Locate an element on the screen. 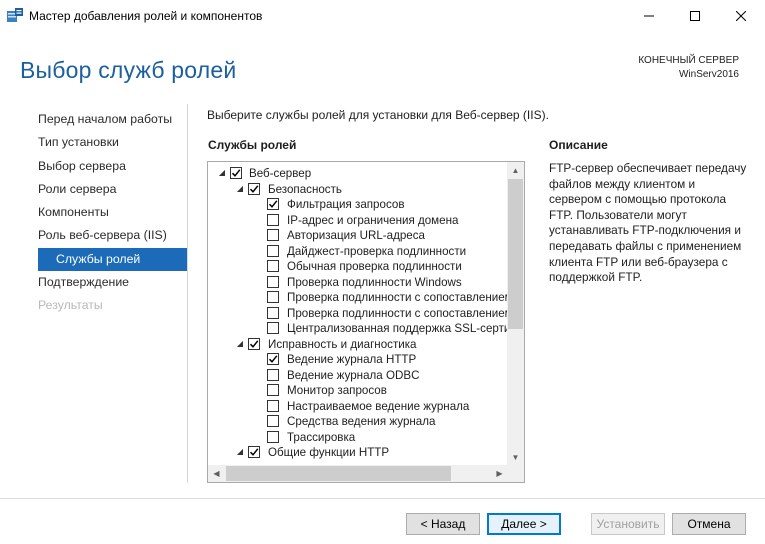  tree-item: Ведение журнала HTTP is located at coordinates (358, 360).